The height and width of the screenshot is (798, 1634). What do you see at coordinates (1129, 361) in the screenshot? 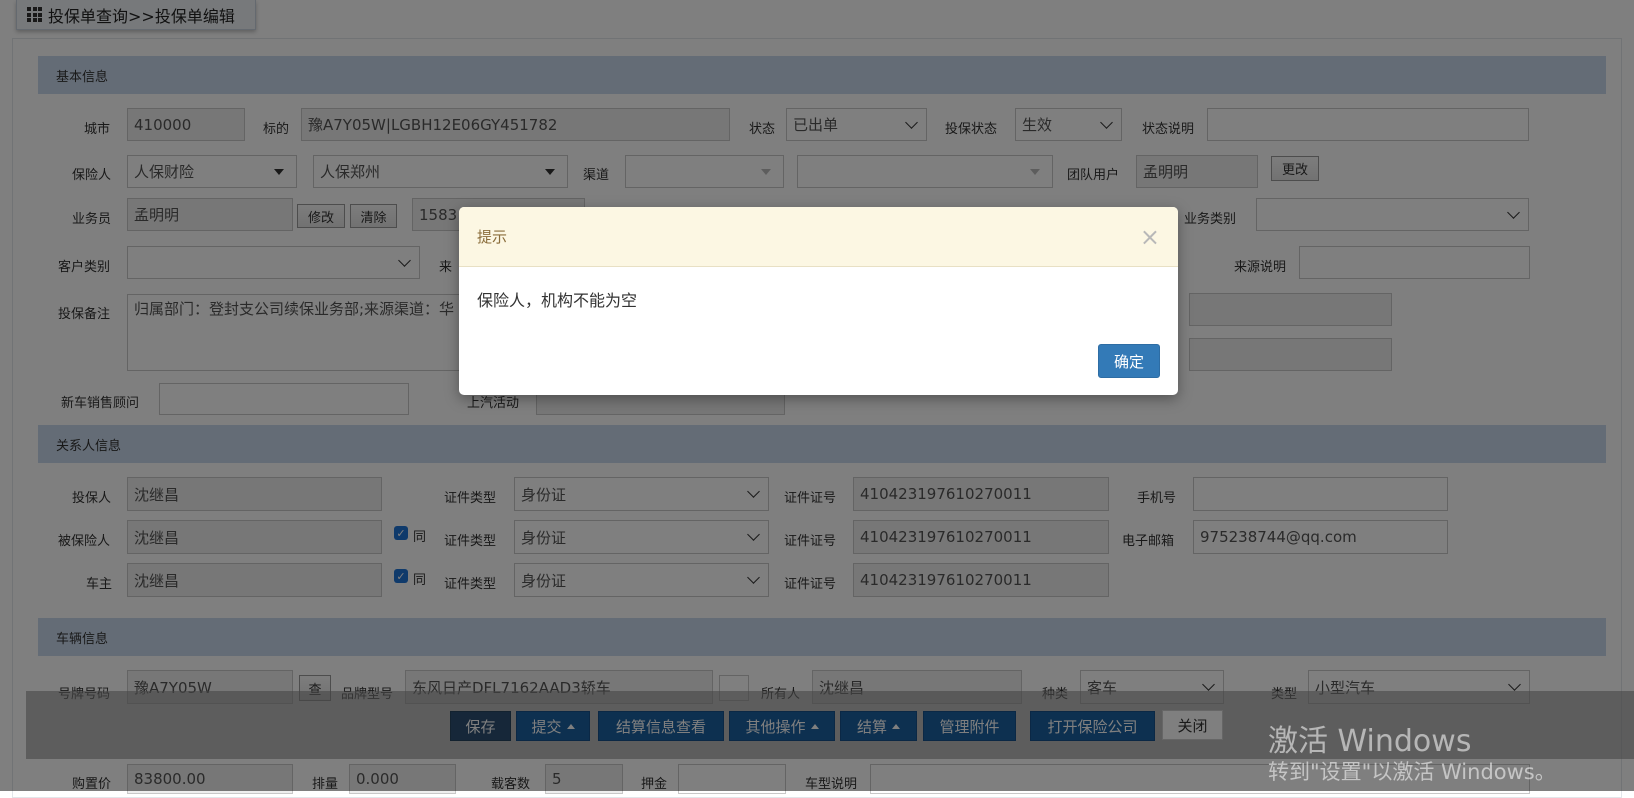
I see `ok-button: 确定` at bounding box center [1129, 361].